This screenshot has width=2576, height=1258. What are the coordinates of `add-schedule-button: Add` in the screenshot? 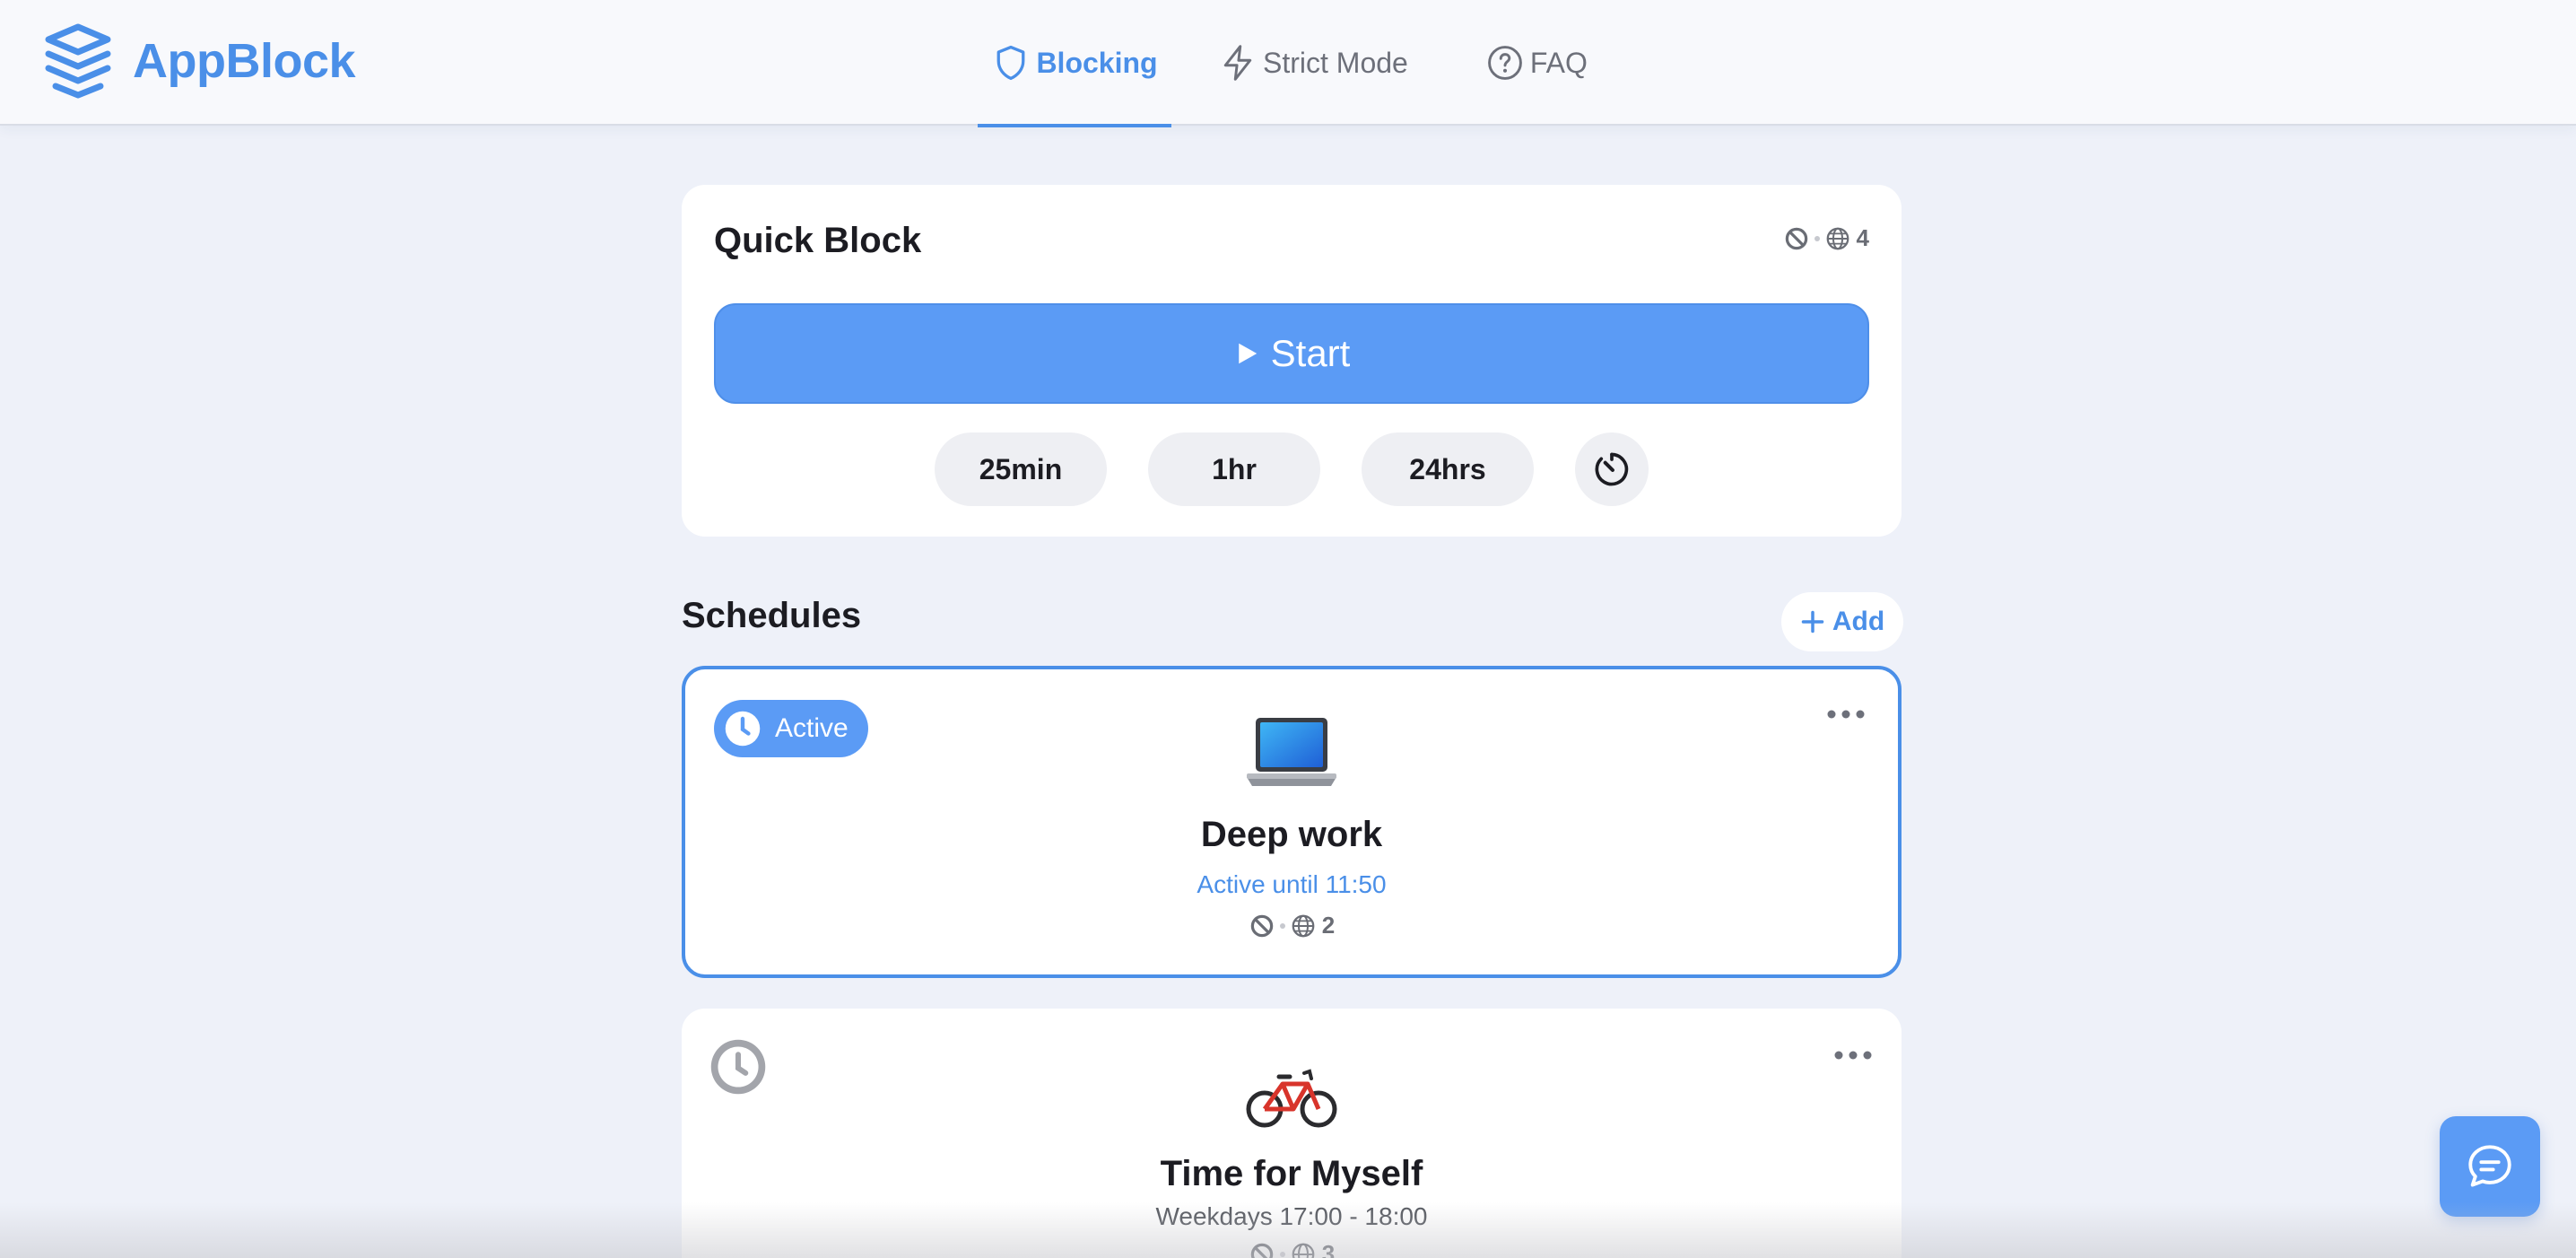 It's located at (1842, 622).